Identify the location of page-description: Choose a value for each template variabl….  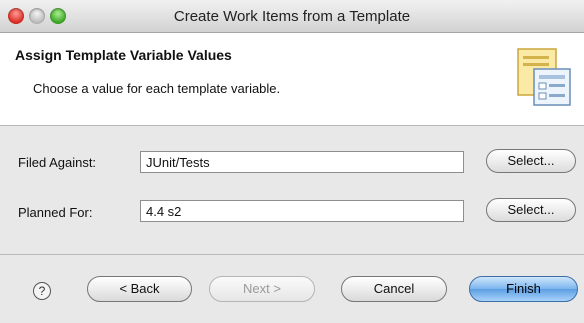
(157, 88).